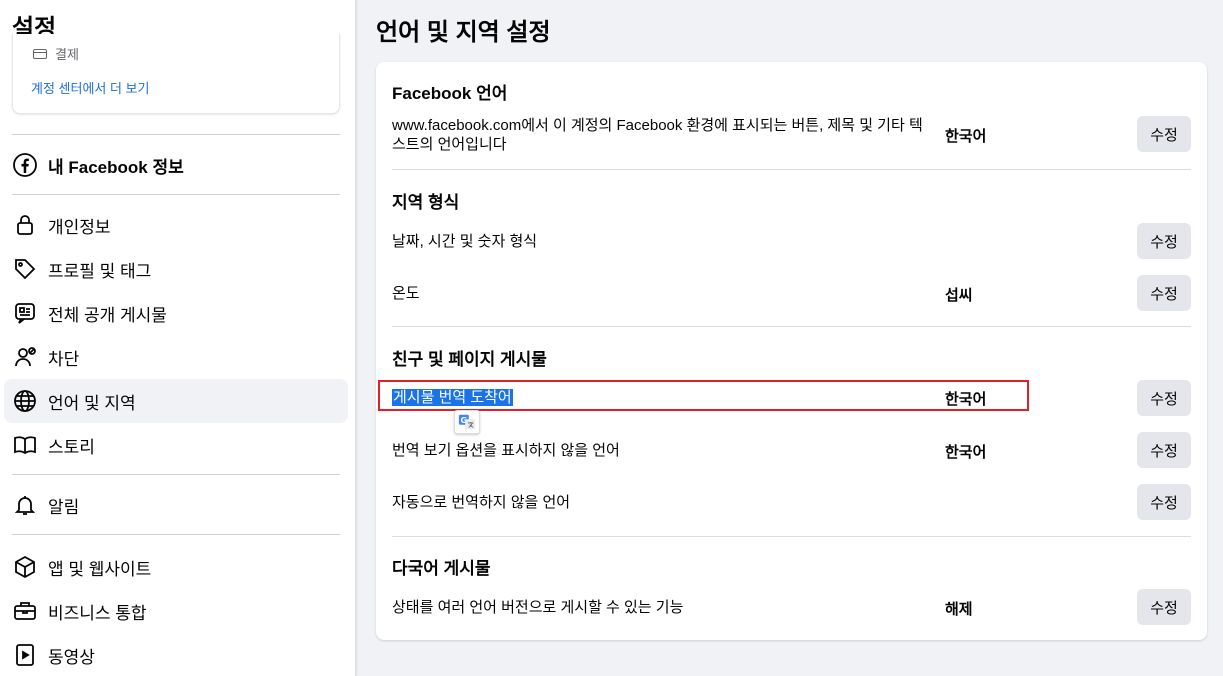 The image size is (1223, 676). What do you see at coordinates (465, 241) in the screenshot?
I see `date-time-number-format-label: 날짜, 시간 및 숫자 형식` at bounding box center [465, 241].